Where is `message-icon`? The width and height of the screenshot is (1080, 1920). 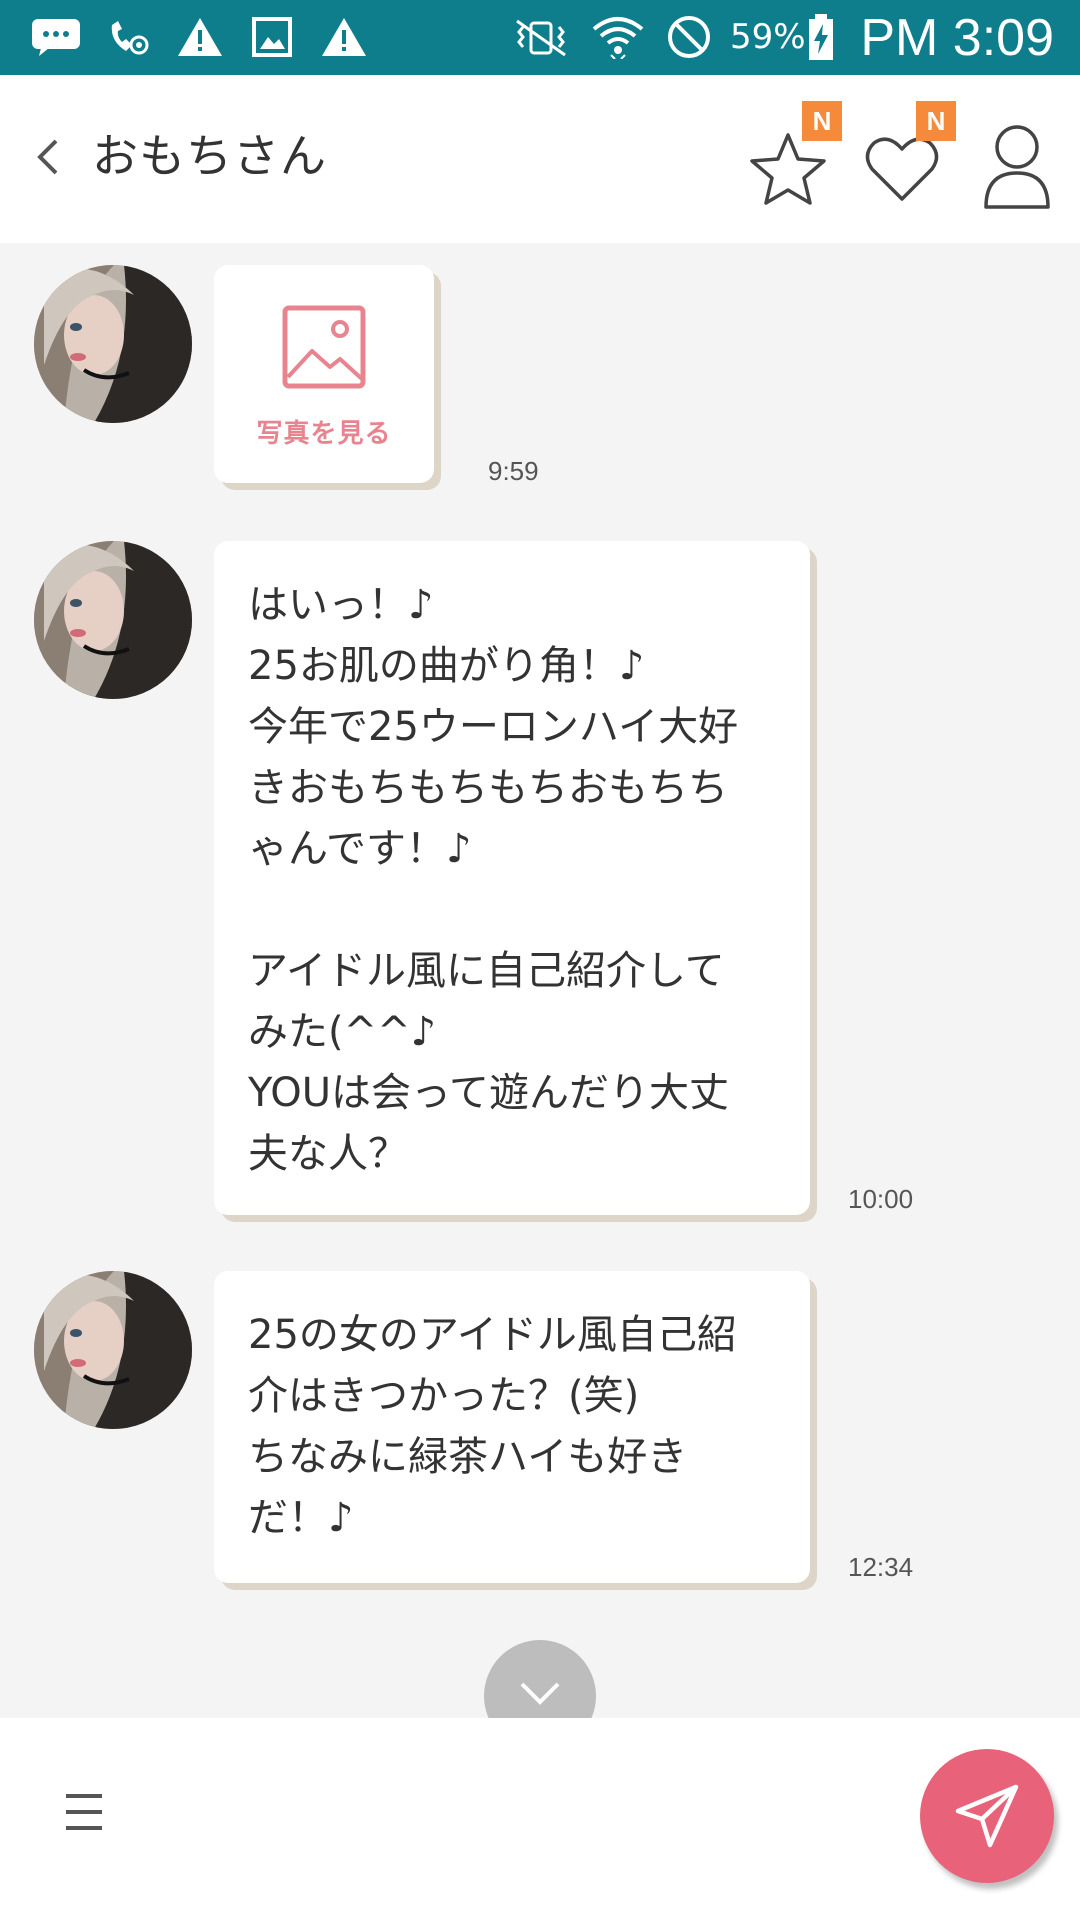
message-icon is located at coordinates (56, 37).